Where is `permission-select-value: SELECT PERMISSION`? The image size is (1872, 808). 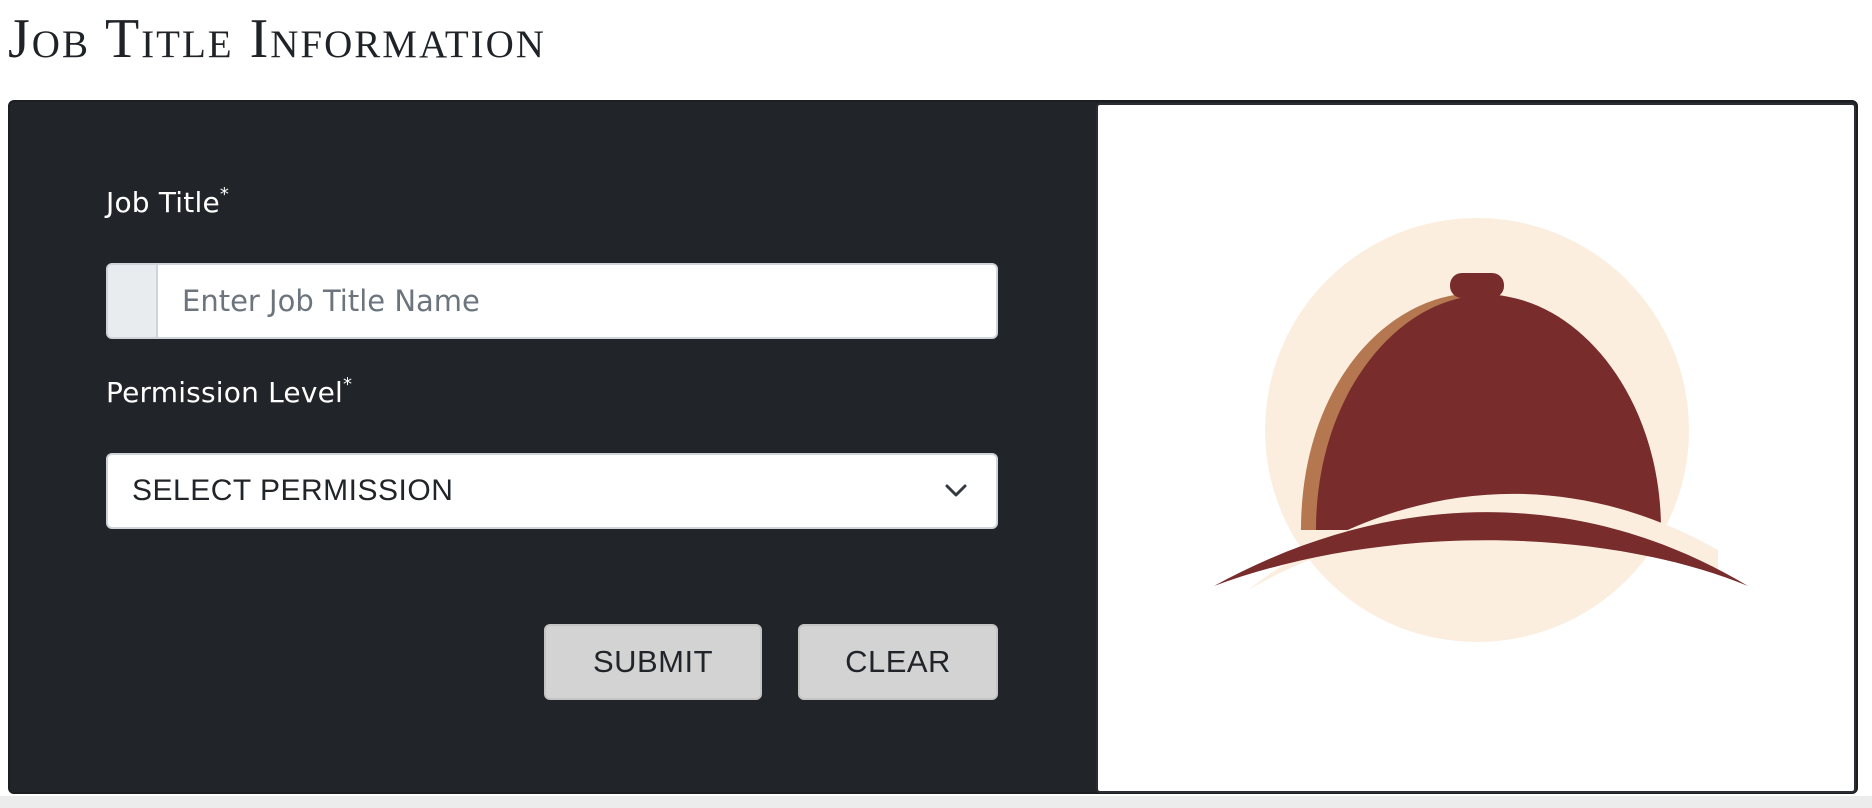
permission-select-value: SELECT PERMISSION is located at coordinates (293, 490).